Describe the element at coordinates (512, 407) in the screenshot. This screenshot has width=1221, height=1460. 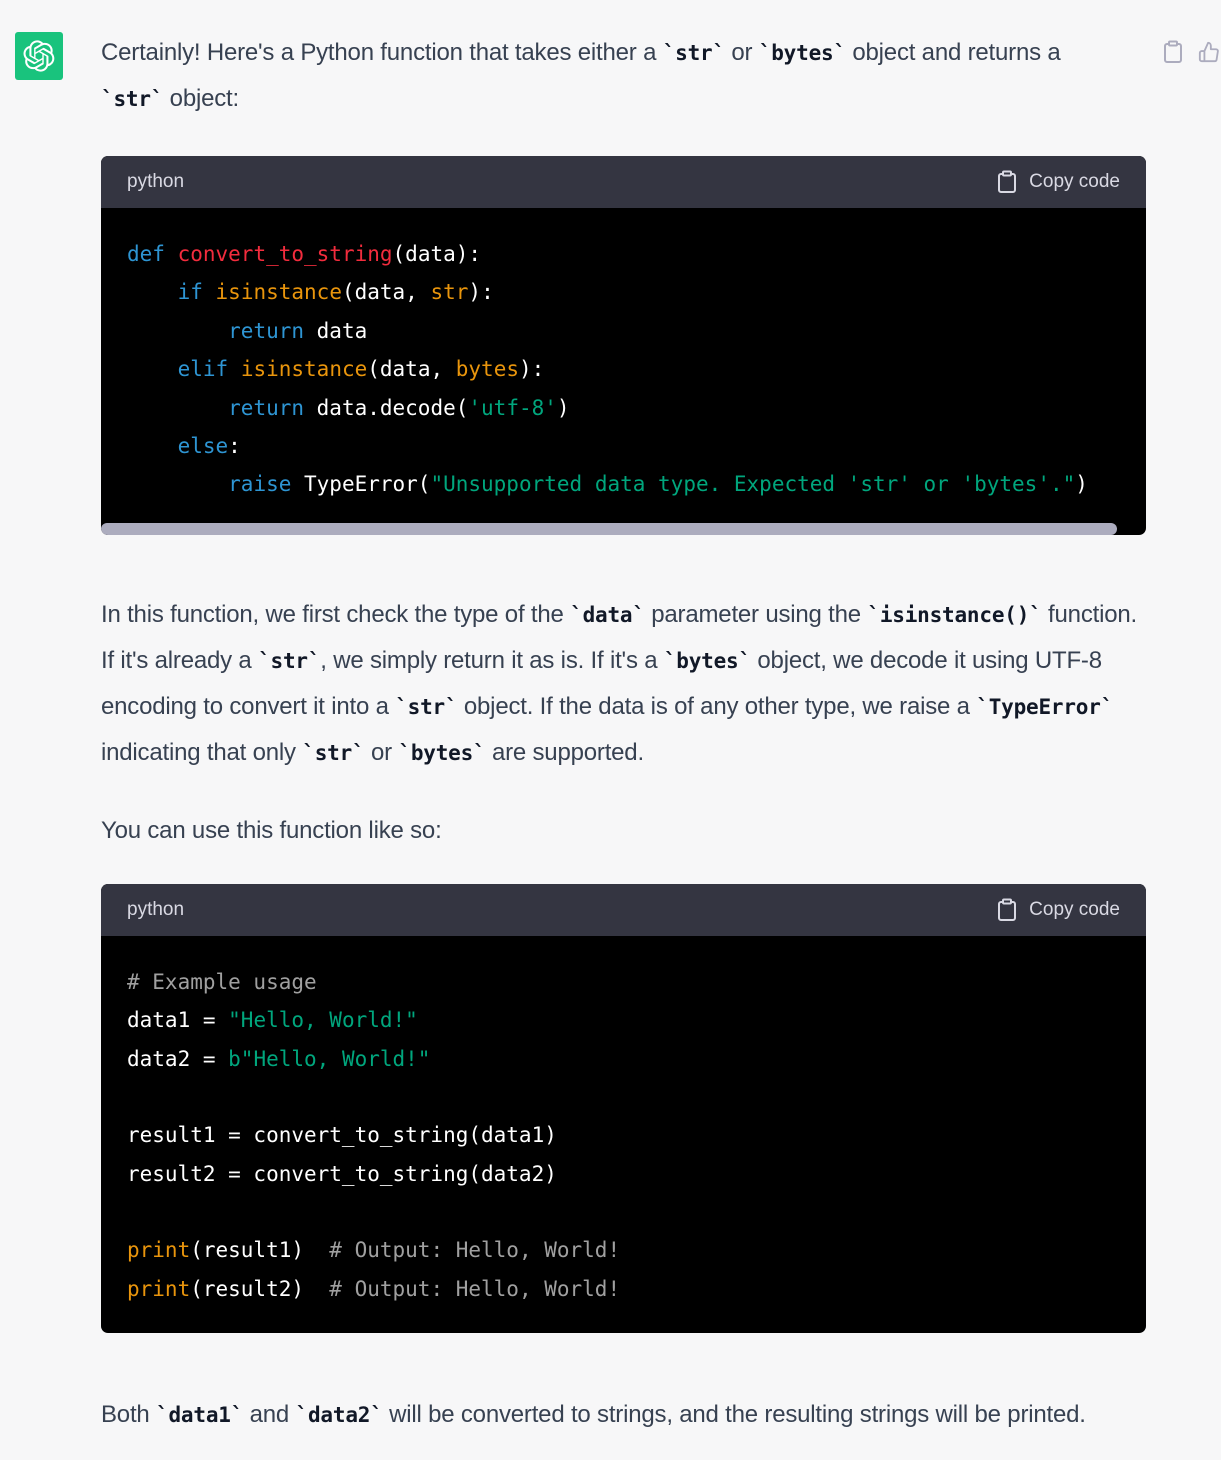
I see `code-token: 'utf-8'` at that location.